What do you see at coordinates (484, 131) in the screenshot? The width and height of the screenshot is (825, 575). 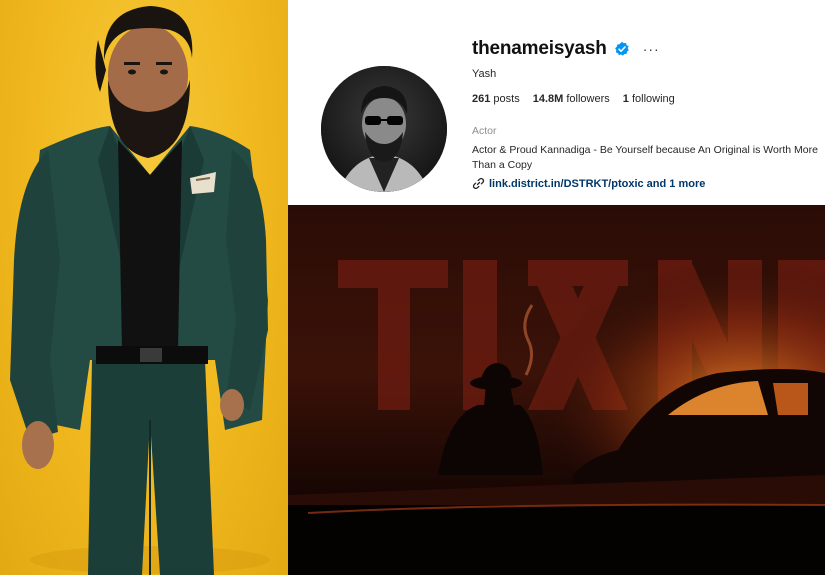 I see `profile-category: Actor` at bounding box center [484, 131].